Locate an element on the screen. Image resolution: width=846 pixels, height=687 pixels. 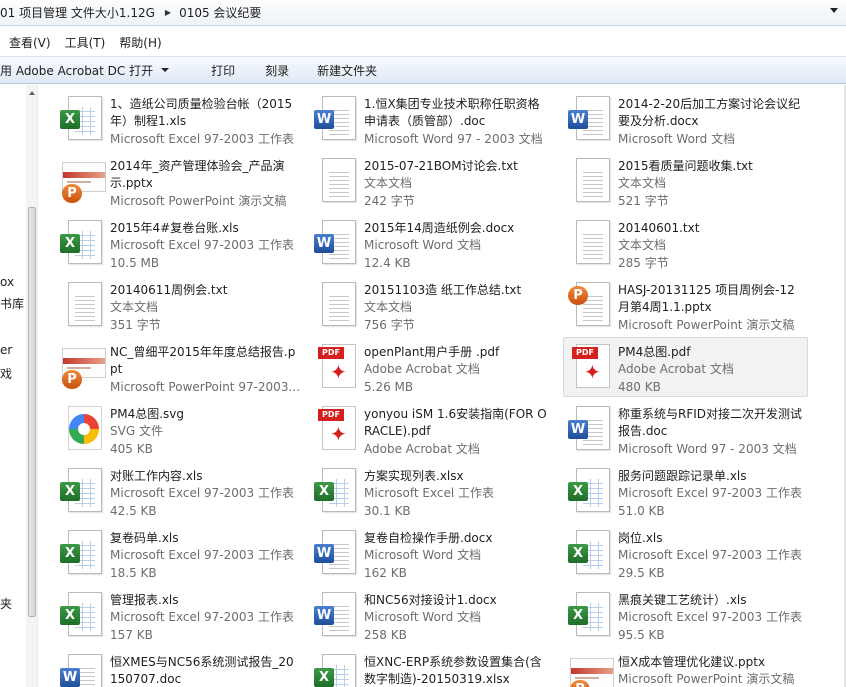
file-size: 405 KB is located at coordinates (131, 449).